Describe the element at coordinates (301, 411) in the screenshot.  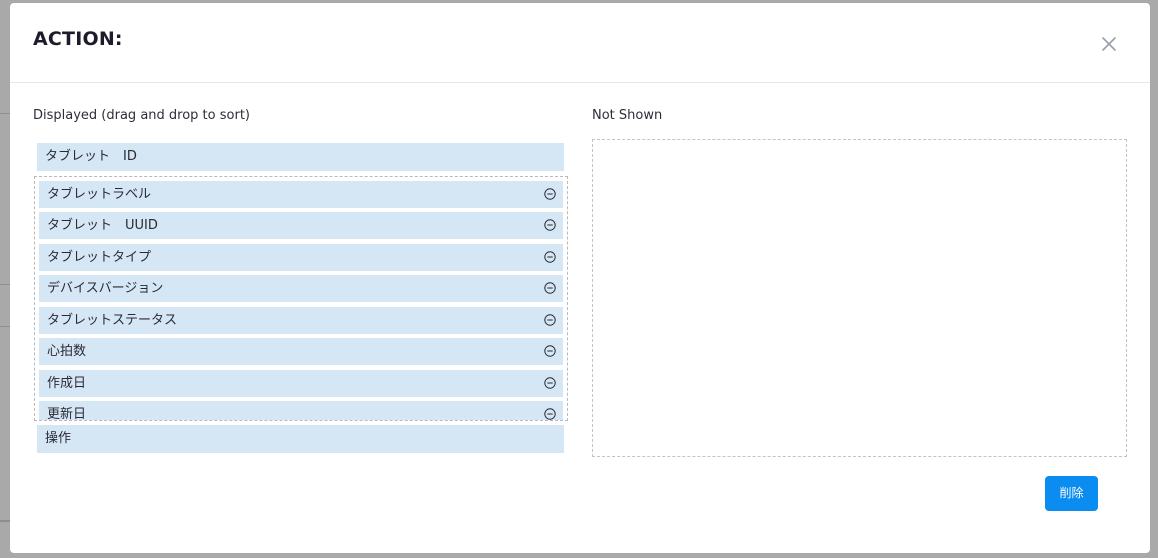
I see `draggable-column-item: 更新日` at that location.